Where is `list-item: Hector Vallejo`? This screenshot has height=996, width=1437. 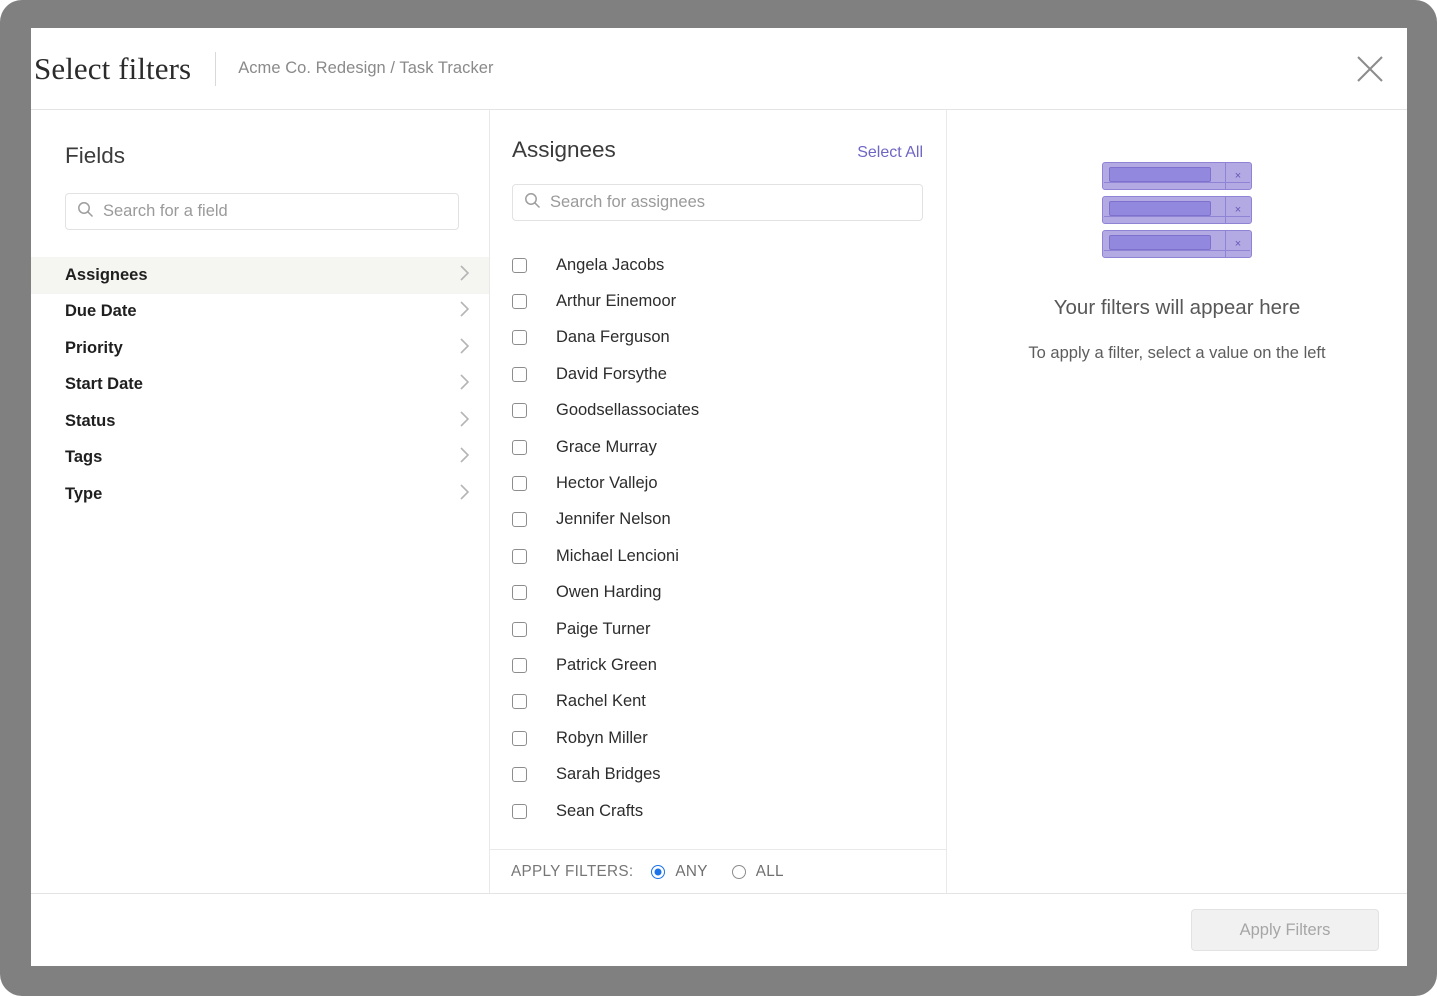
list-item: Hector Vallejo is located at coordinates (729, 483).